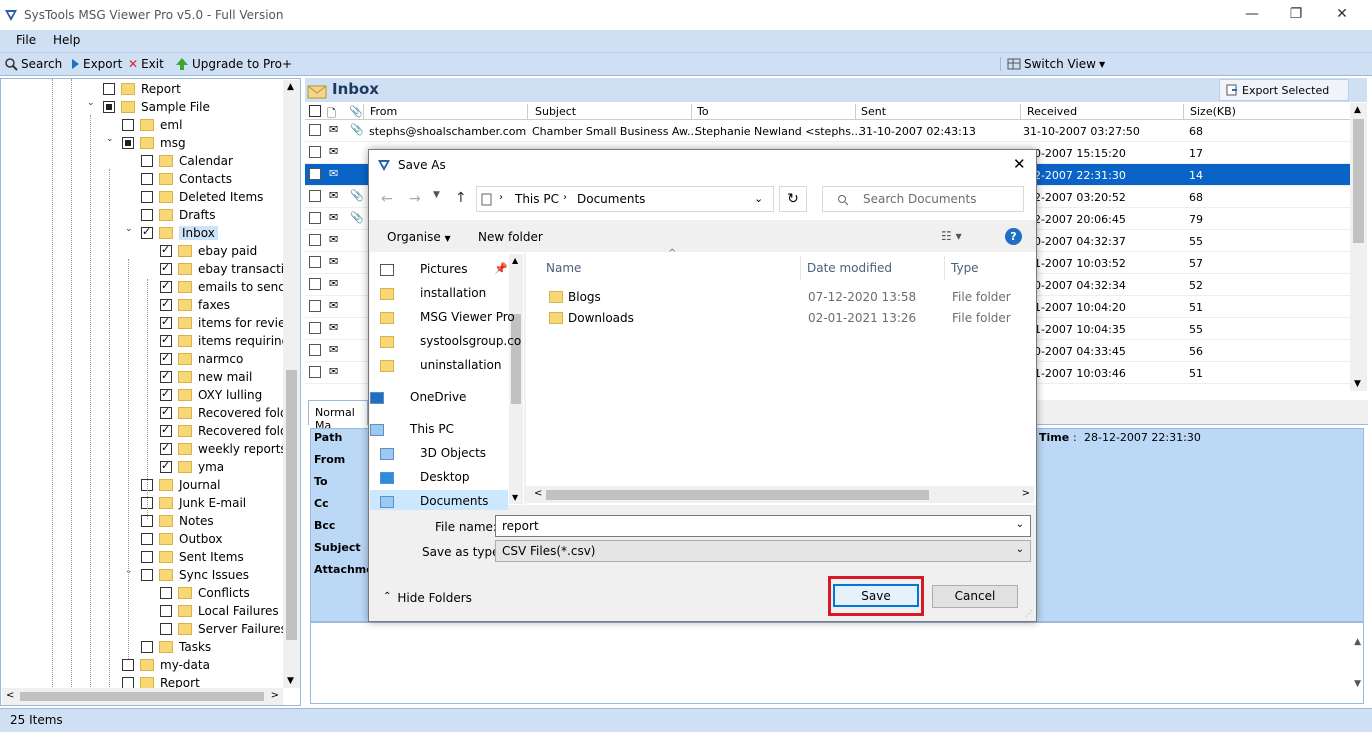 This screenshot has width=1372, height=732. Describe the element at coordinates (181, 485) in the screenshot. I see `tree-item: Journal` at that location.